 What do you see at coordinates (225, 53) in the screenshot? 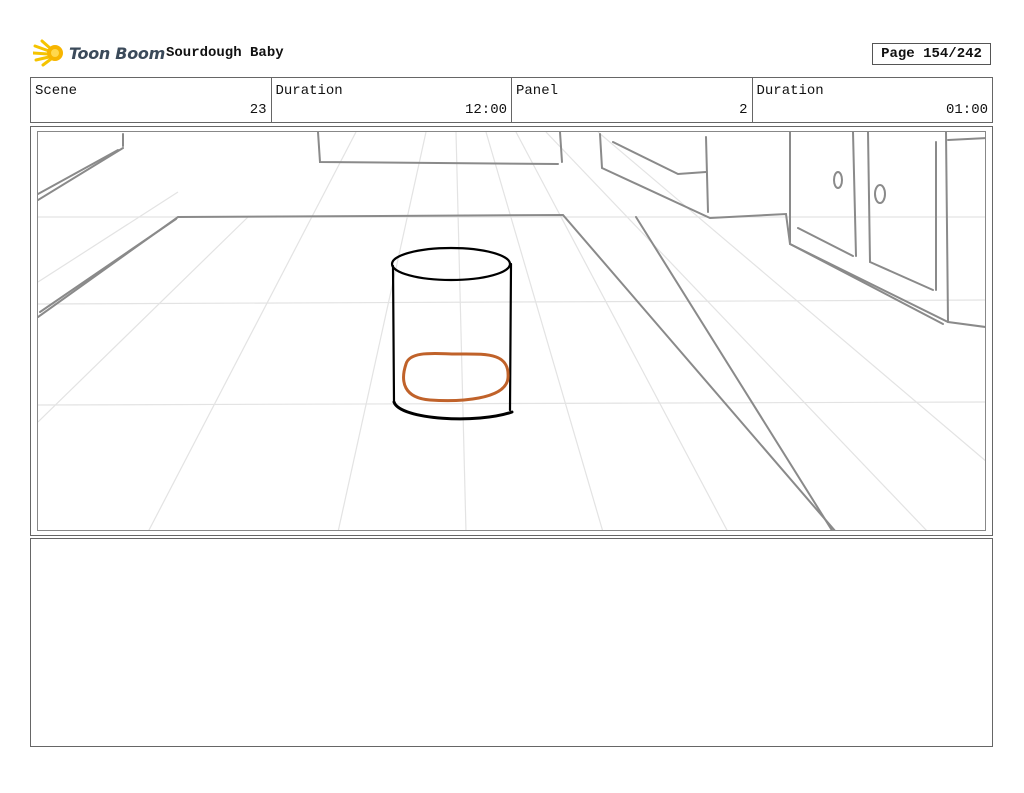
I see `project-title: Sourdough Baby` at bounding box center [225, 53].